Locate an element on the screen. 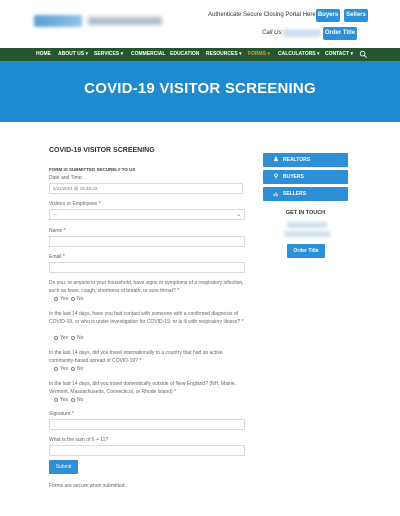  submit-button: Submit is located at coordinates (63, 467).